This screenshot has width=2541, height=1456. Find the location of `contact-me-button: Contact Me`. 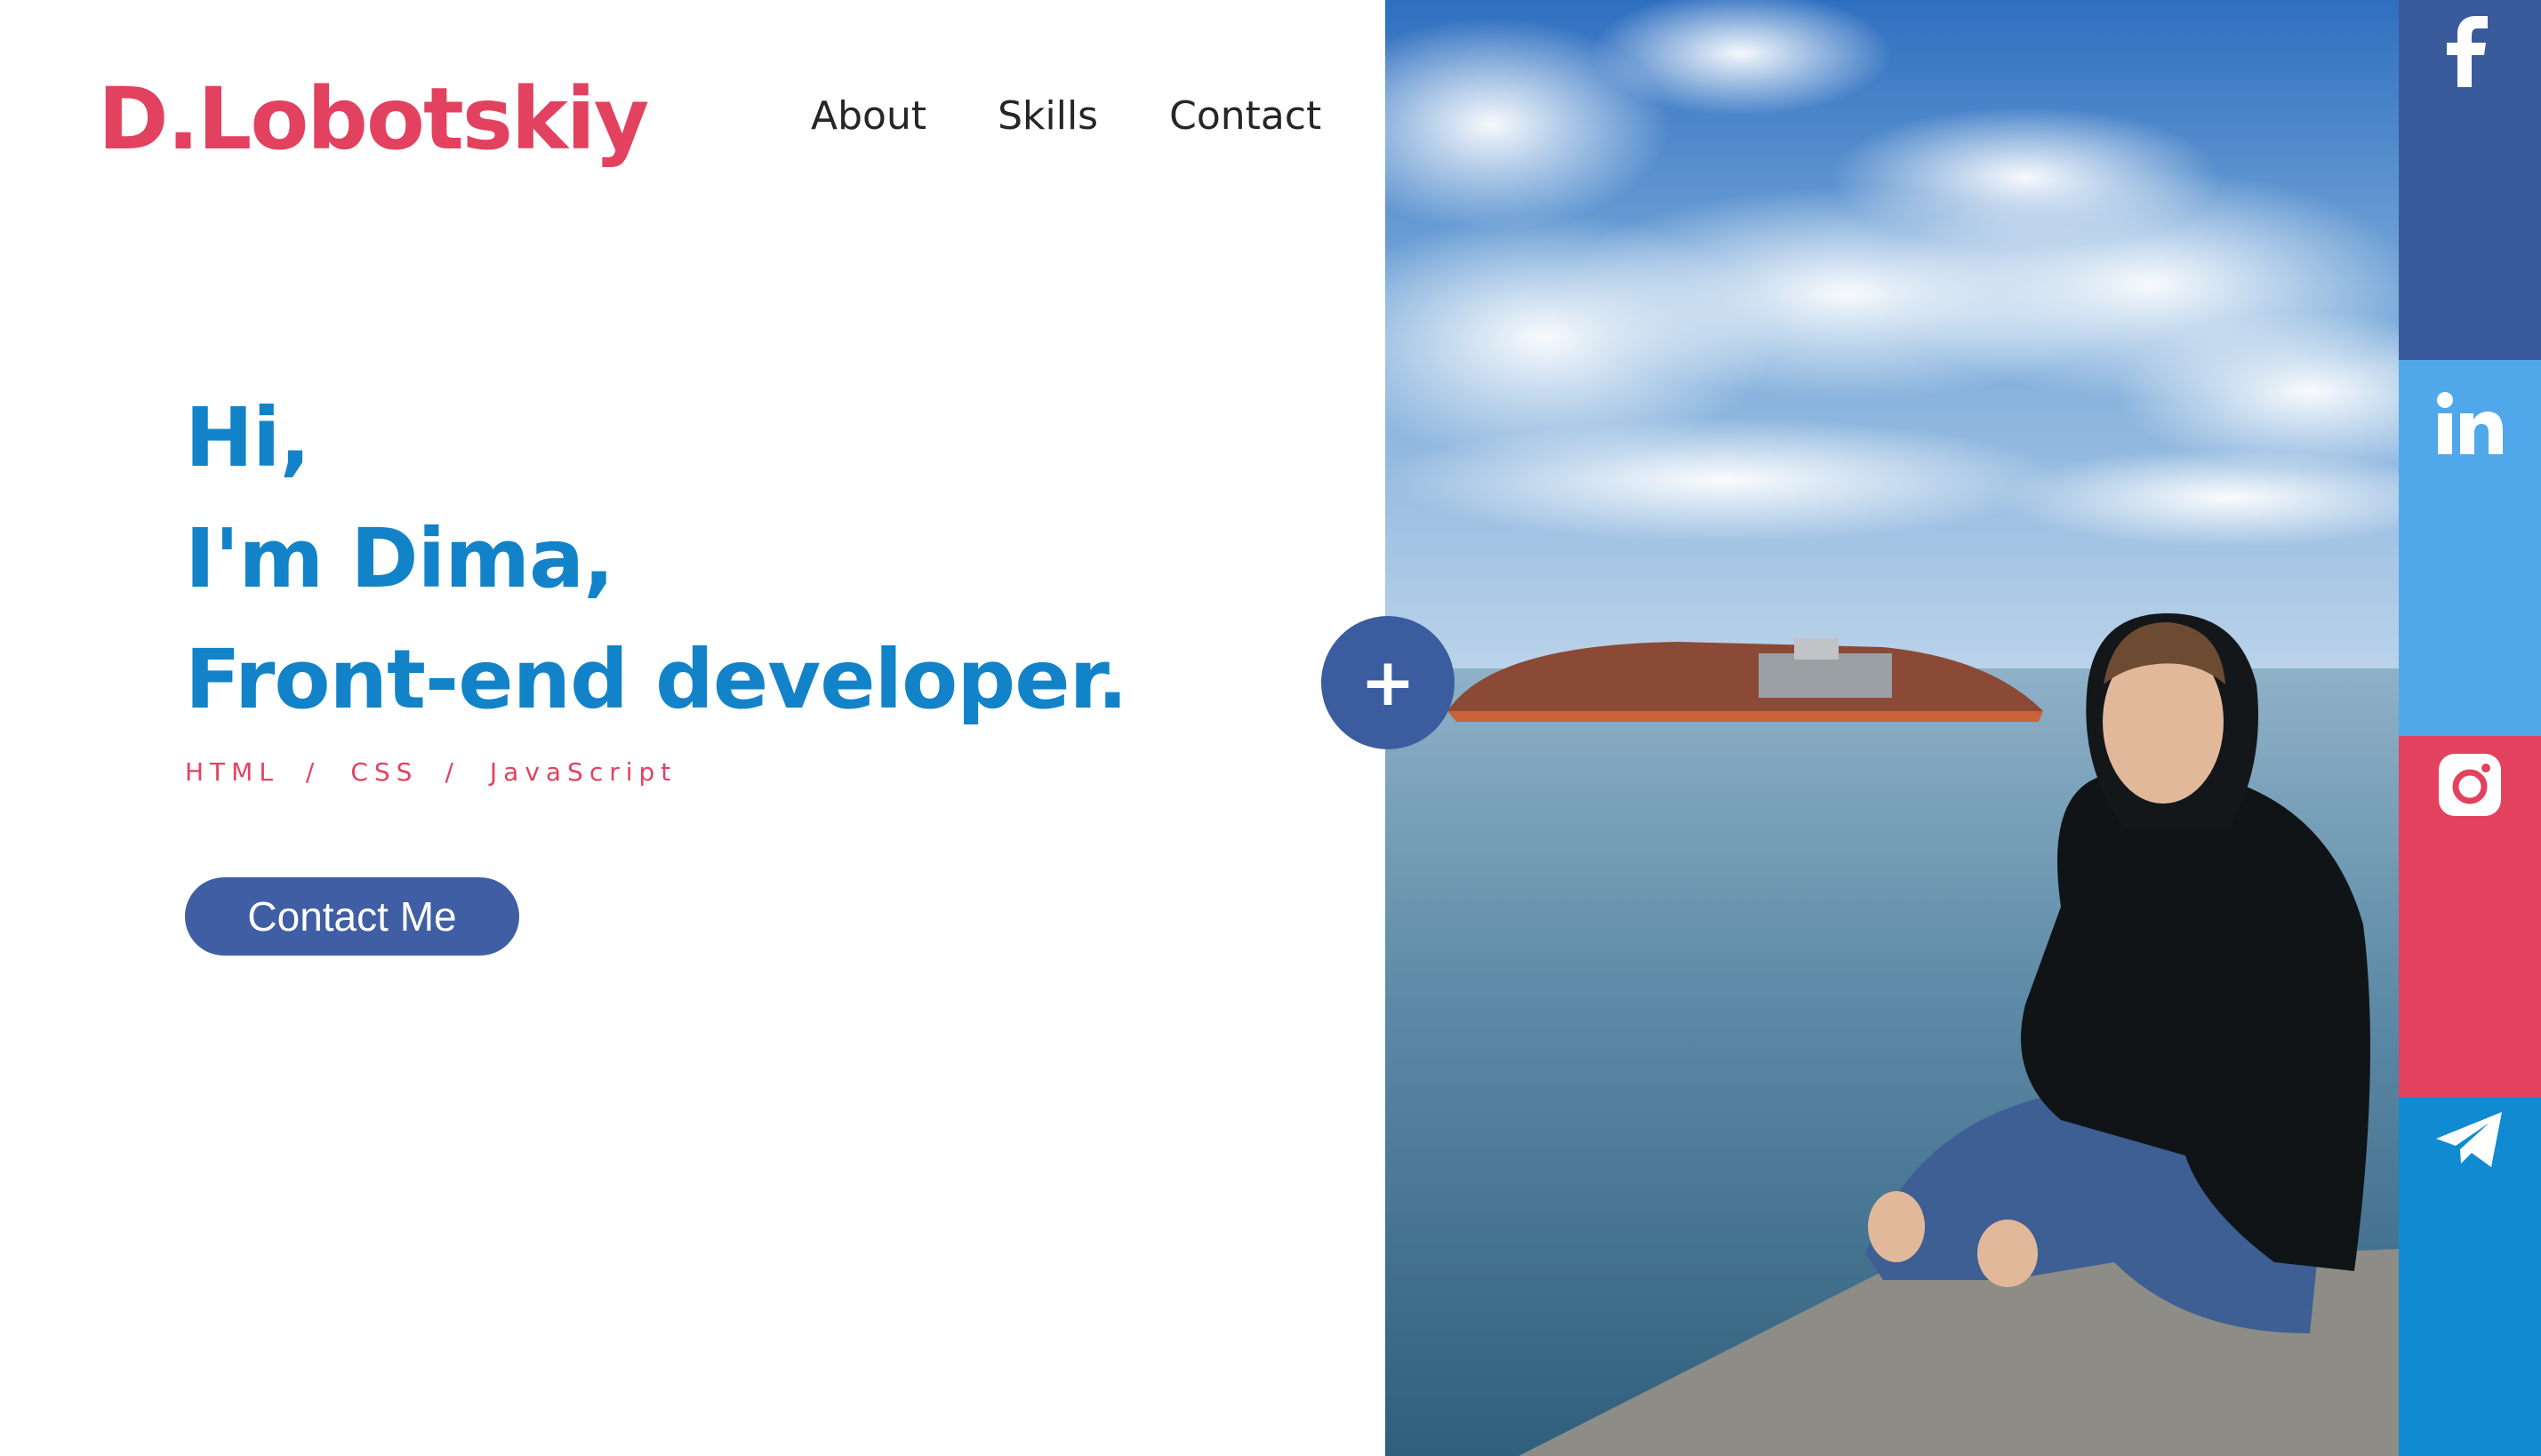

contact-me-button: Contact Me is located at coordinates (352, 916).